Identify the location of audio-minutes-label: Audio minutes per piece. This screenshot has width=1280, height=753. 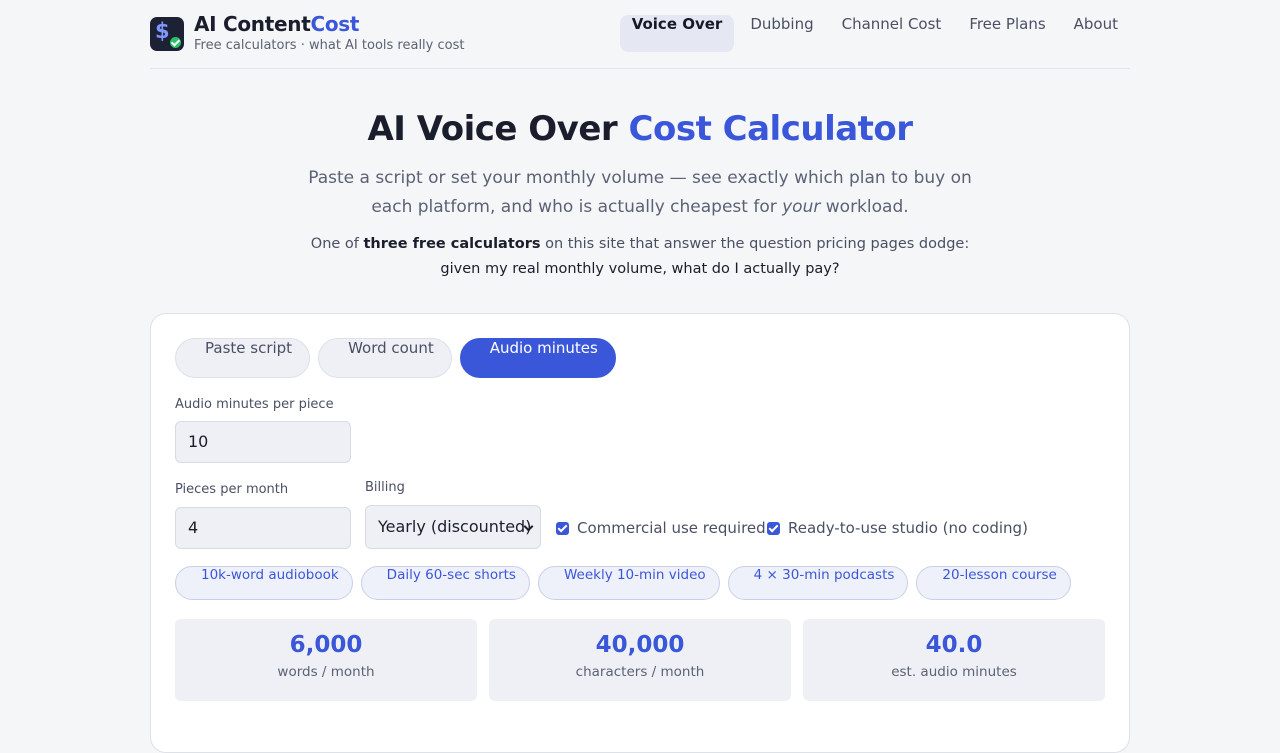
(254, 404).